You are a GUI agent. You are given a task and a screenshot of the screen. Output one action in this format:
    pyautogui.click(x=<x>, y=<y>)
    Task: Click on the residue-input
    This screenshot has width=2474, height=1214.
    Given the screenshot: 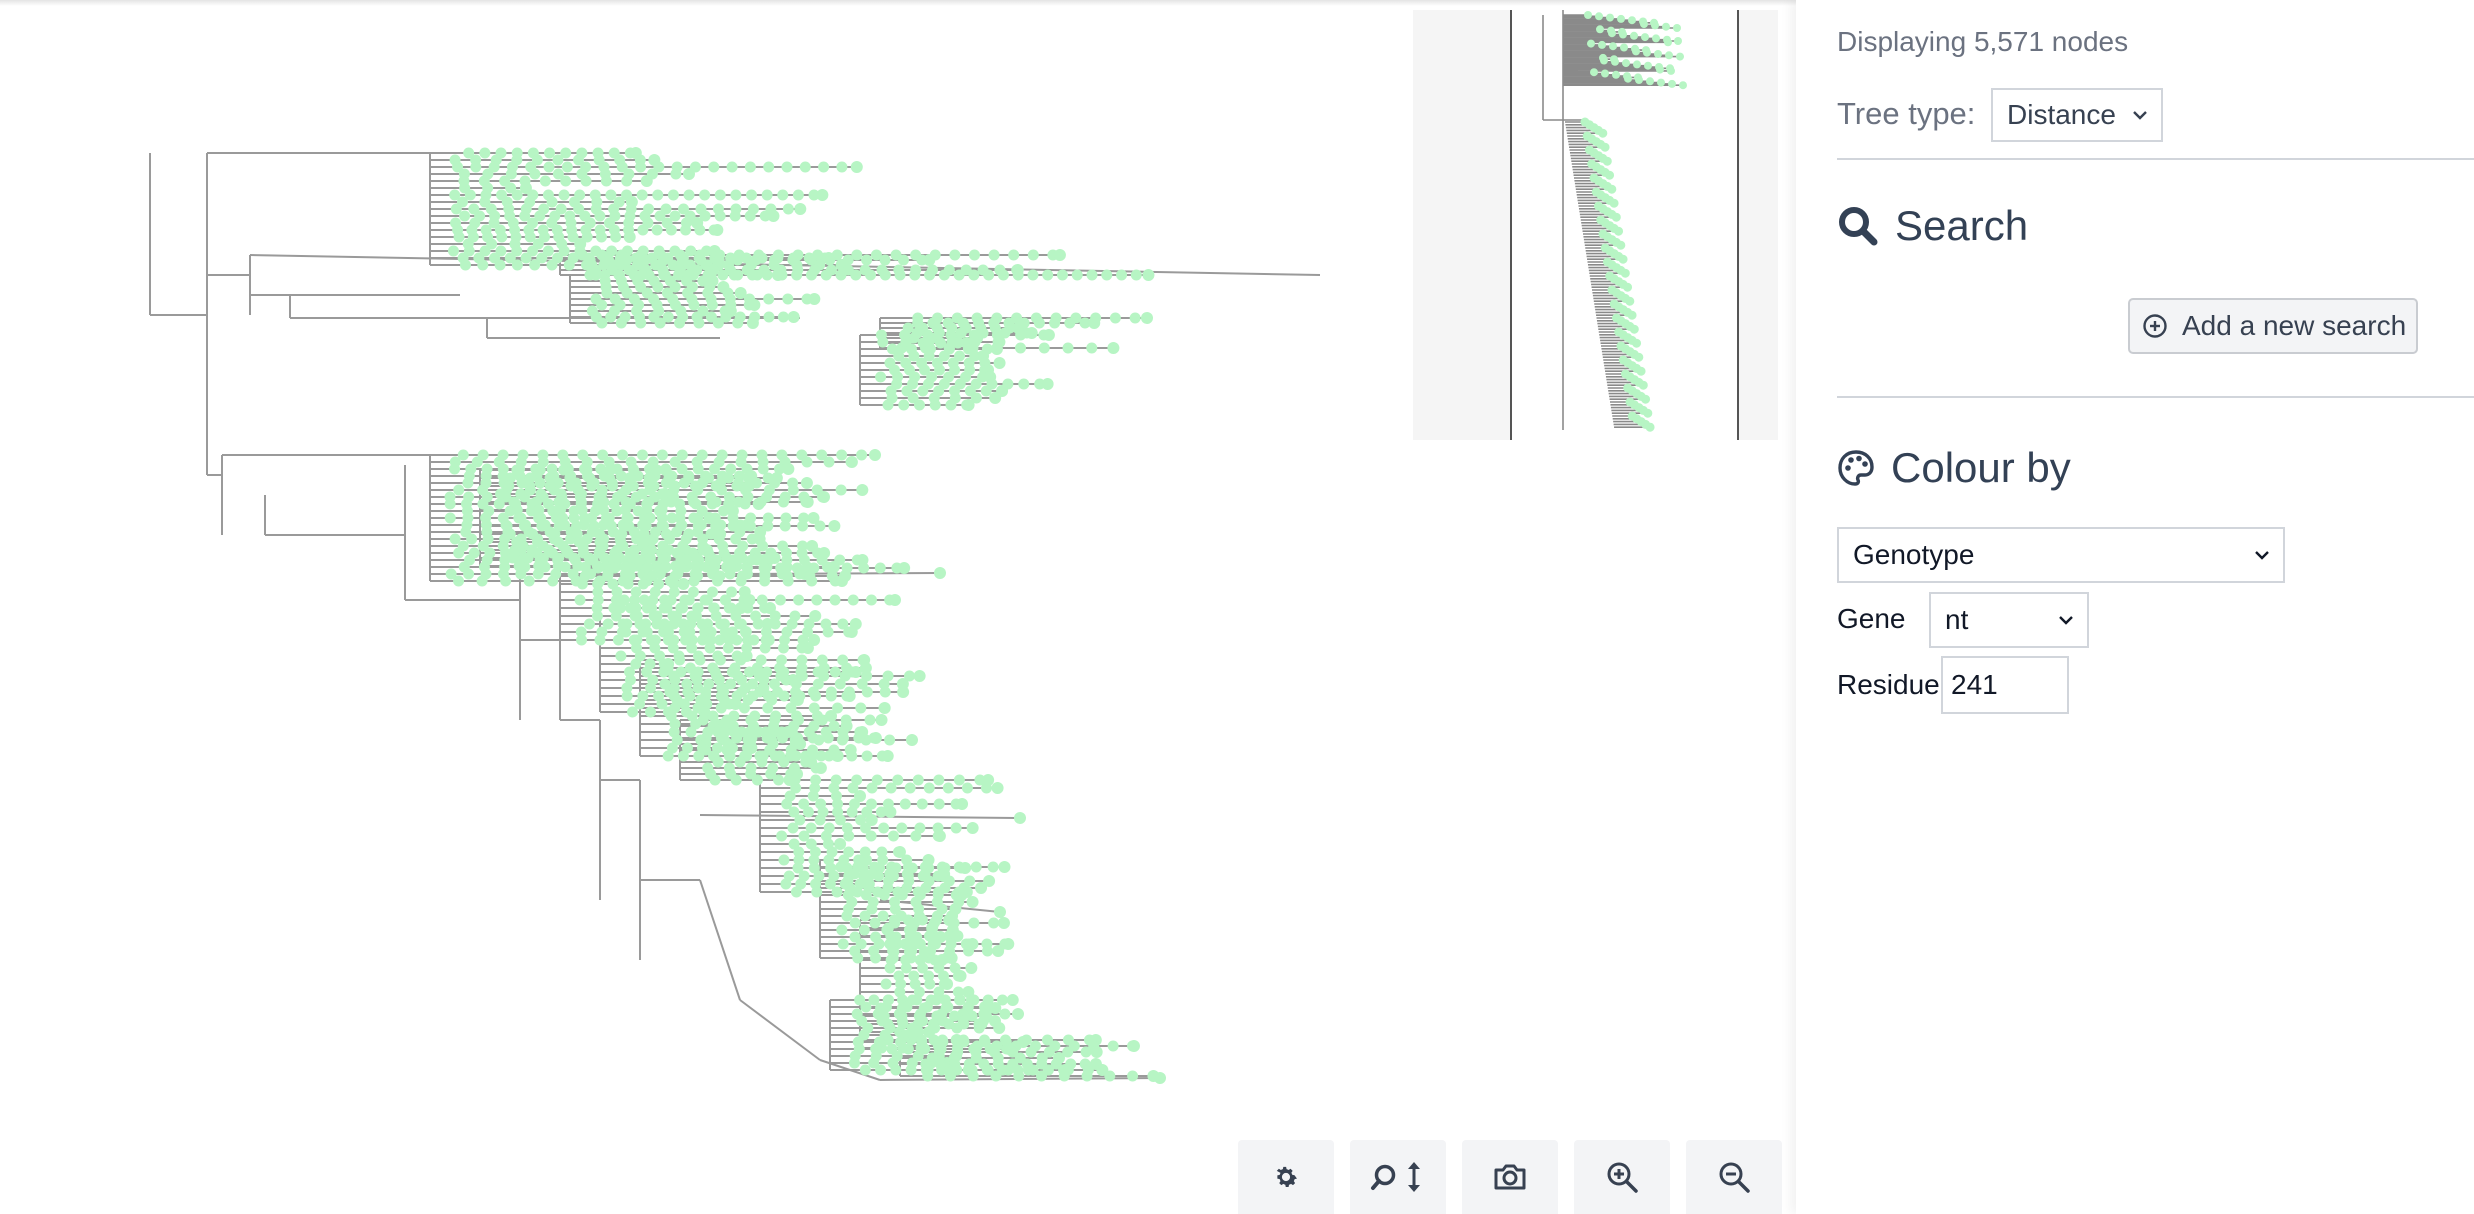 What is the action you would take?
    pyautogui.click(x=2005, y=685)
    